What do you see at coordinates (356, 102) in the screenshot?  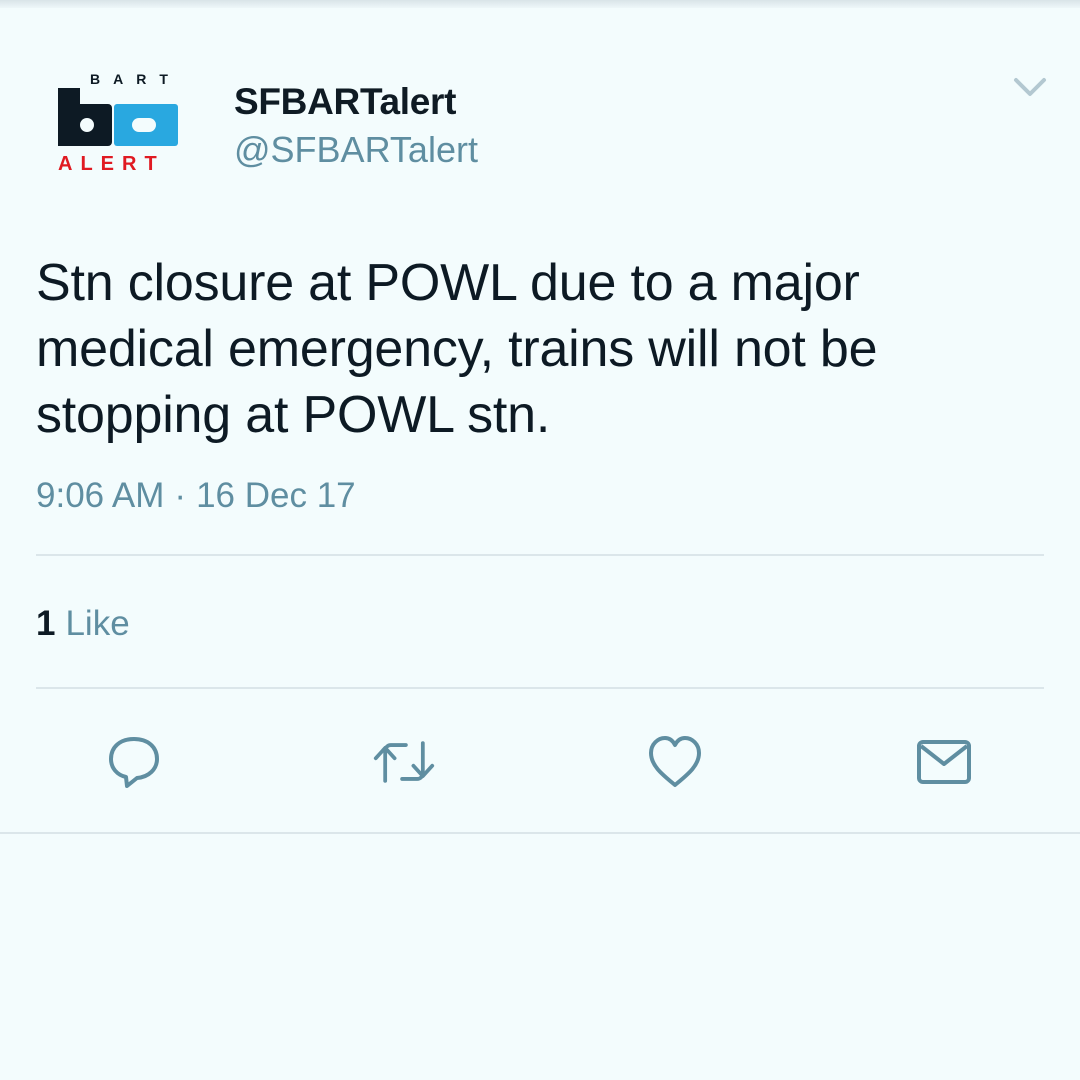 I see `display-name: SFBARTalert` at bounding box center [356, 102].